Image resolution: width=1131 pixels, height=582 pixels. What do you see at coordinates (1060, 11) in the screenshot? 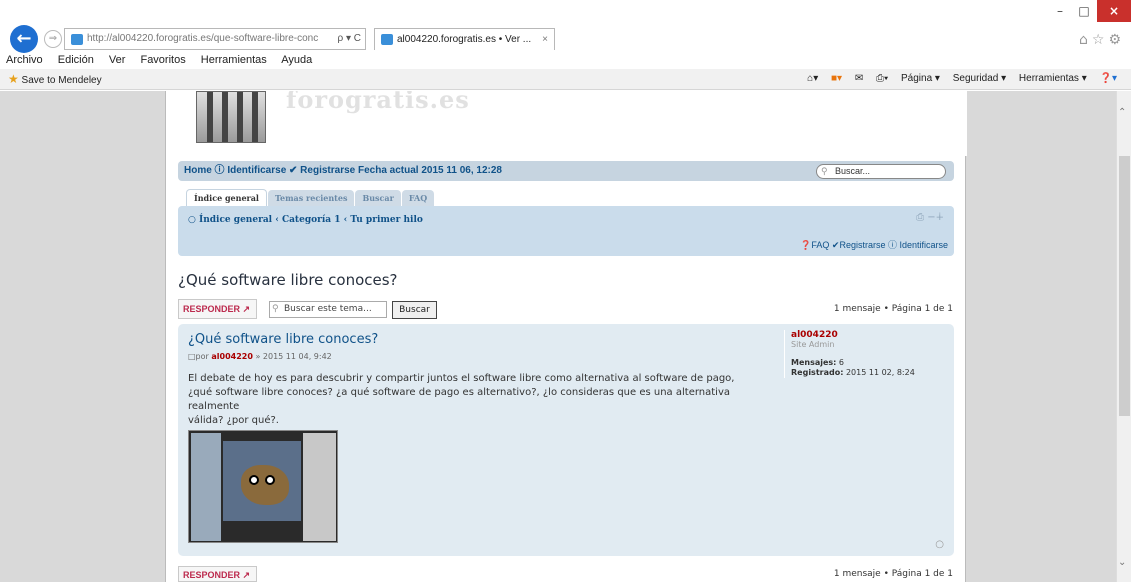
I see `minimize-button: –` at bounding box center [1060, 11].